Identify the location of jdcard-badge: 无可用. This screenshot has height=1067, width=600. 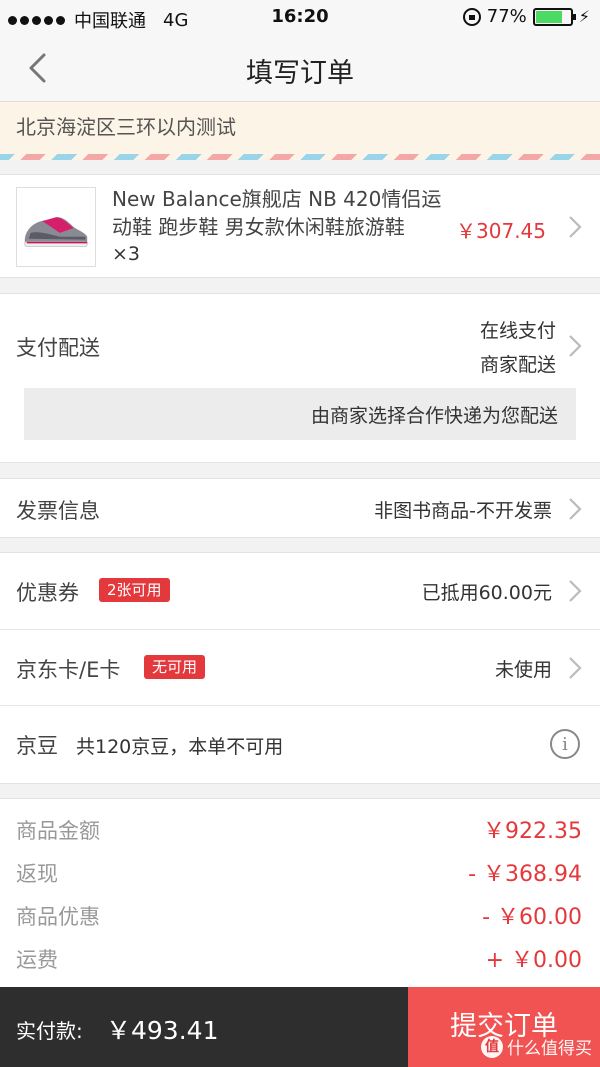
(175, 667).